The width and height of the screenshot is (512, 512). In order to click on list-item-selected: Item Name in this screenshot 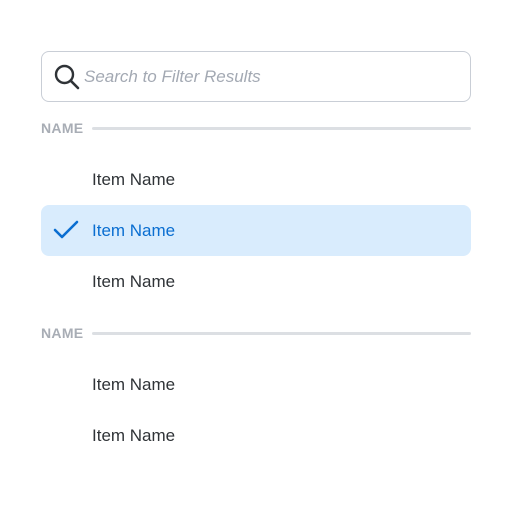, I will do `click(256, 230)`.